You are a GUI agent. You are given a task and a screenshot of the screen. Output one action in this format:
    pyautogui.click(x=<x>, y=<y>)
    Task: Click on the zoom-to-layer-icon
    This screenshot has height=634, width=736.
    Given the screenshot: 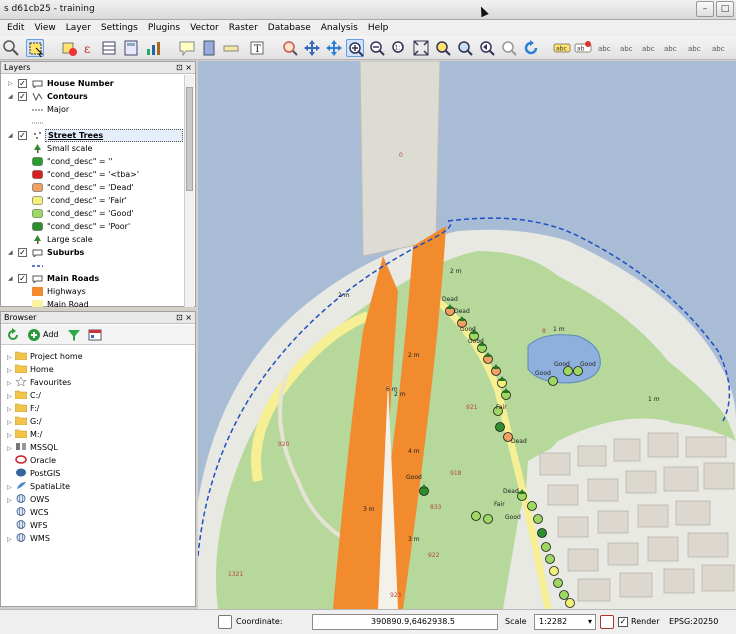 What is the action you would take?
    pyautogui.click(x=465, y=48)
    